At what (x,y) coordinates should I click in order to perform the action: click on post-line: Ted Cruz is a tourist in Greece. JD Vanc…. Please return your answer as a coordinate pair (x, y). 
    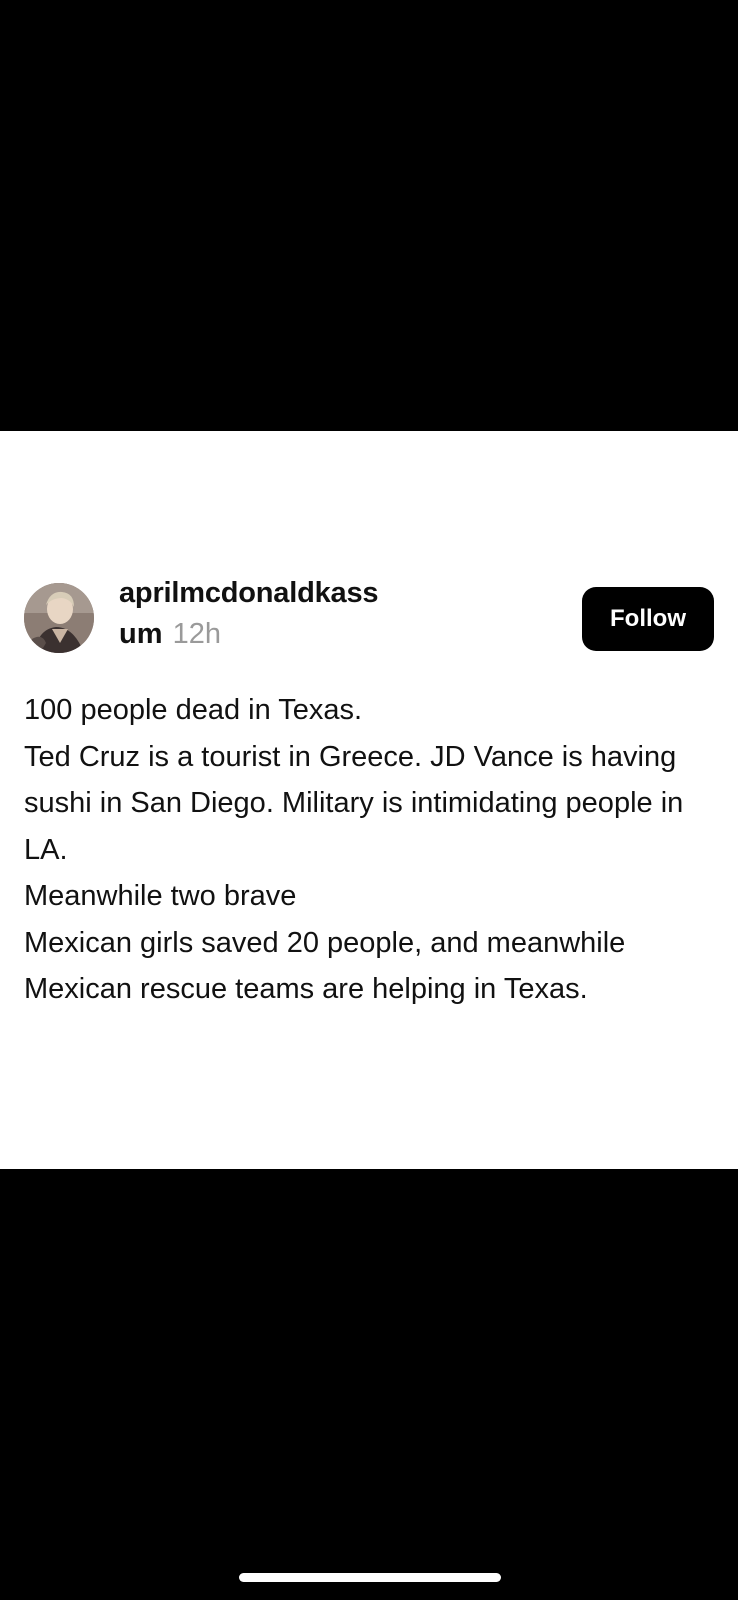
    Looking at the image, I should click on (354, 803).